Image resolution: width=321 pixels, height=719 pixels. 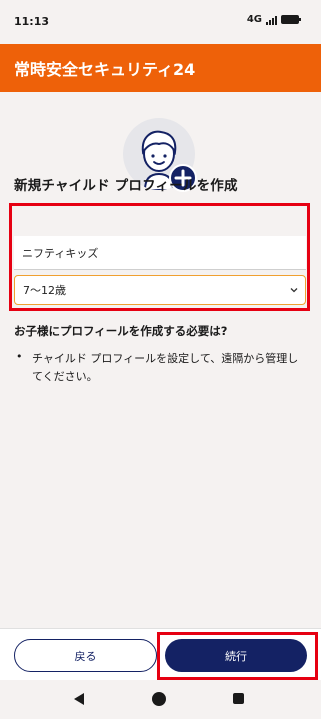 I want to click on back-button: 戻る, so click(x=85, y=655).